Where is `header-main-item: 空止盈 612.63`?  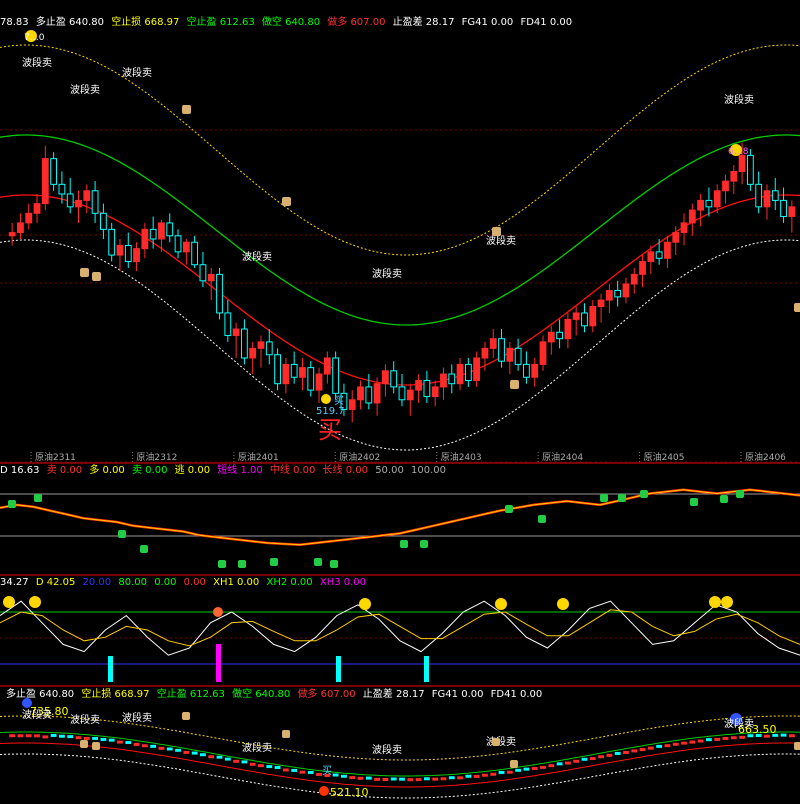
header-main-item: 空止盈 612.63 is located at coordinates (220, 22).